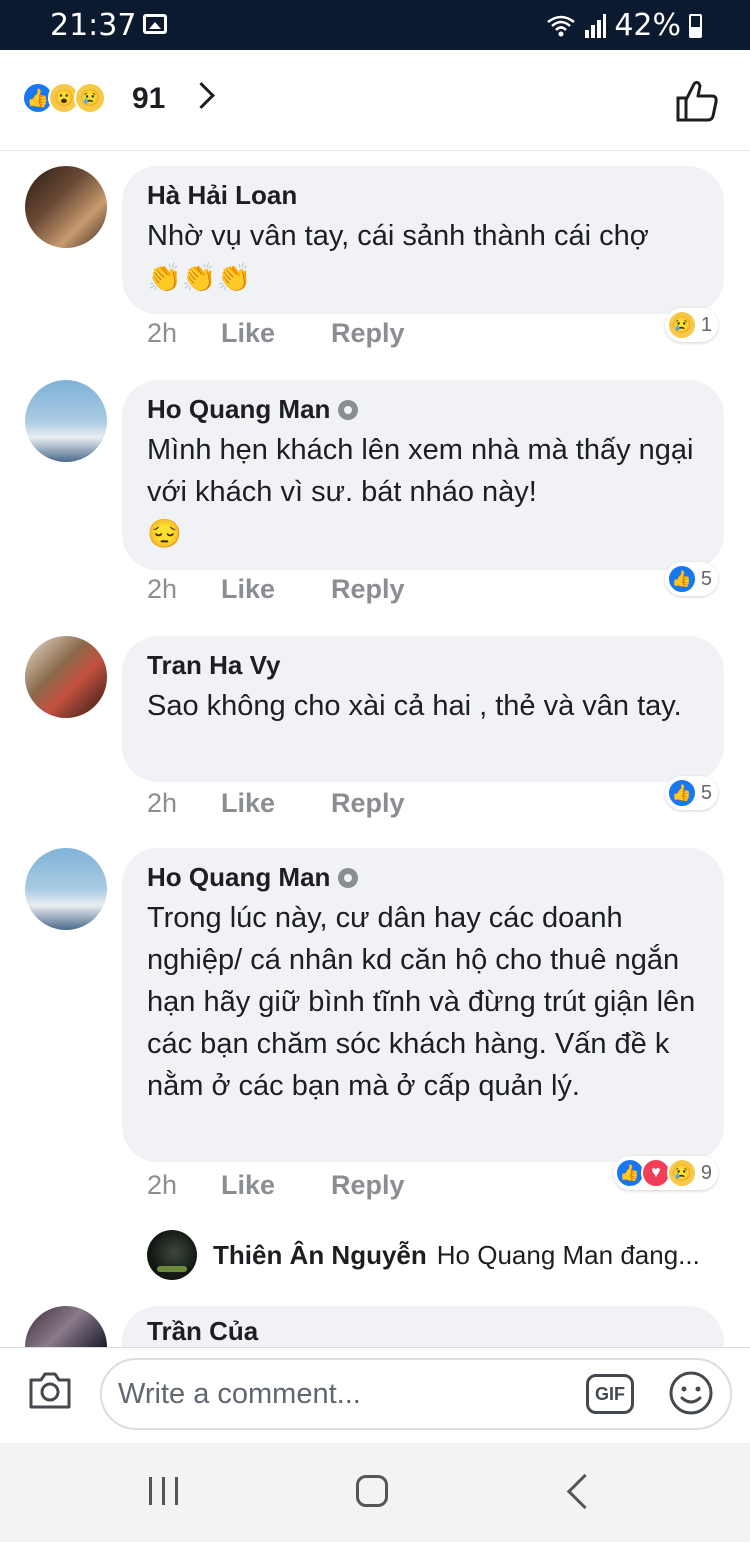 The height and width of the screenshot is (1542, 750). Describe the element at coordinates (596, 25) in the screenshot. I see `signal-icon` at that location.